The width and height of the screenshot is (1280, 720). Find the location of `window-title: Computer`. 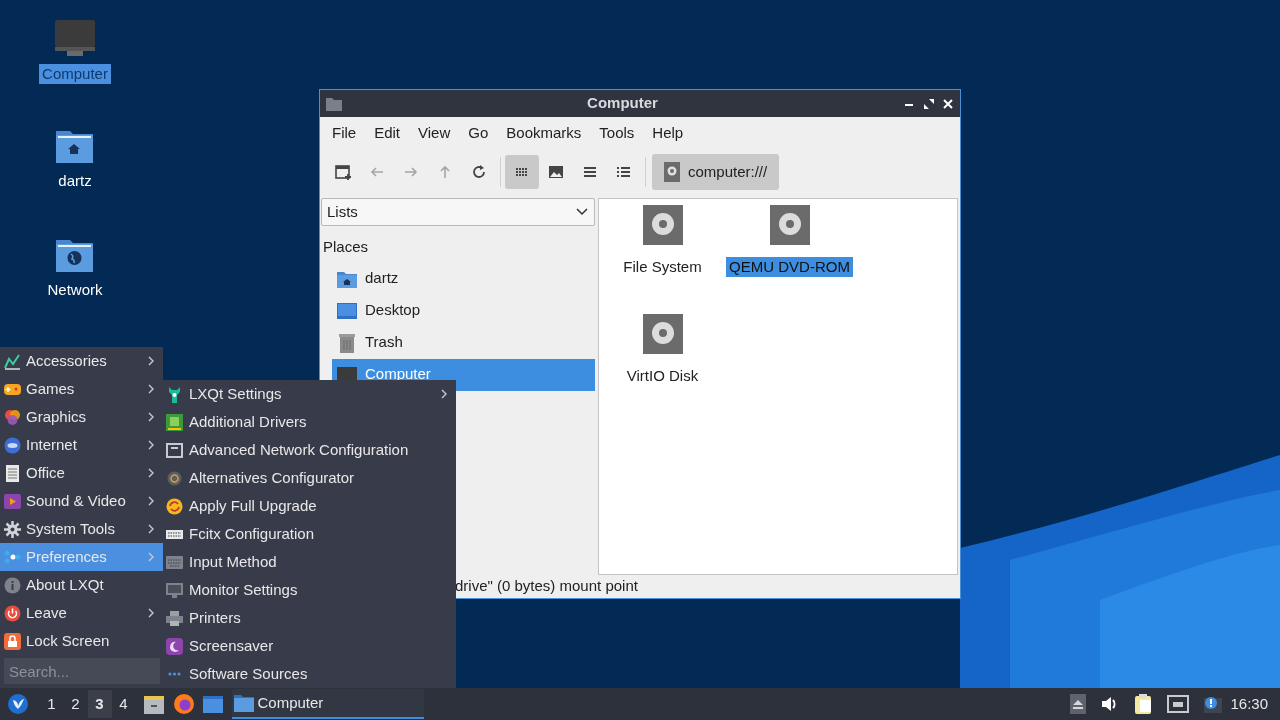

window-title: Computer is located at coordinates (622, 103).